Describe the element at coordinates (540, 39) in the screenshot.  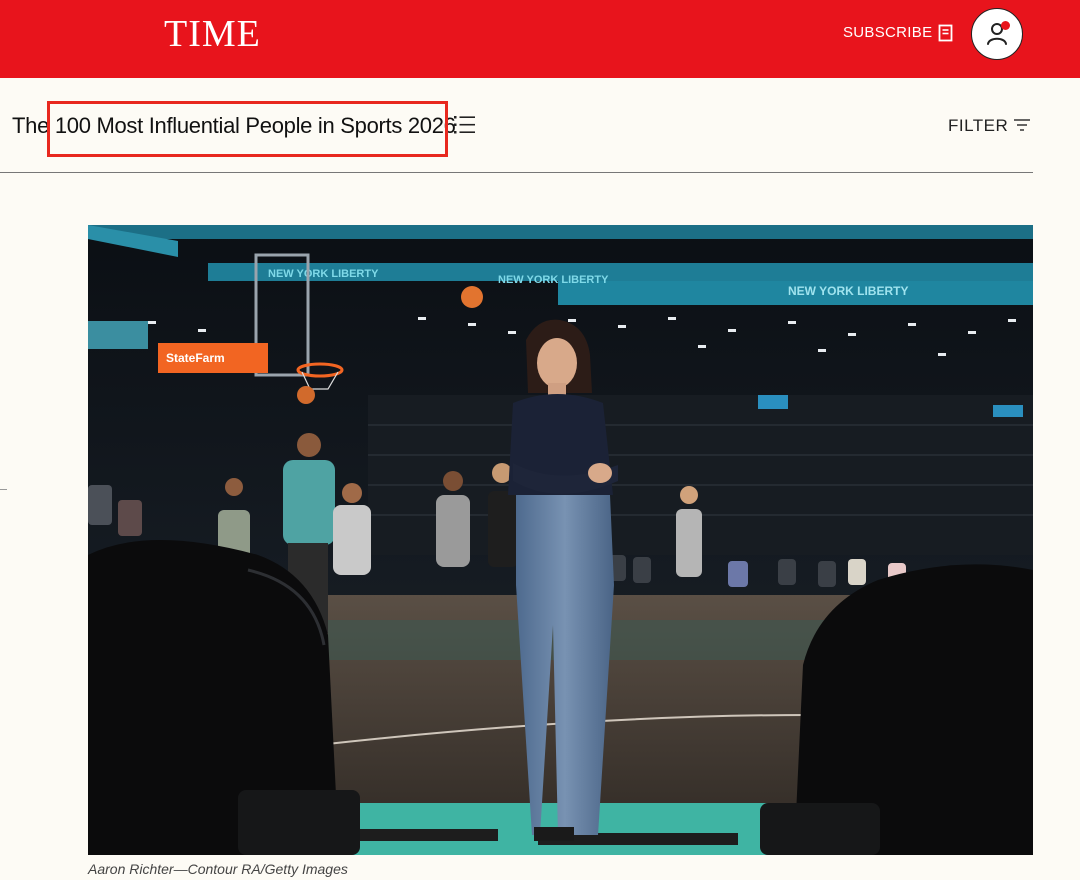
I see `site-header: TIME SUBSCRIBE` at that location.